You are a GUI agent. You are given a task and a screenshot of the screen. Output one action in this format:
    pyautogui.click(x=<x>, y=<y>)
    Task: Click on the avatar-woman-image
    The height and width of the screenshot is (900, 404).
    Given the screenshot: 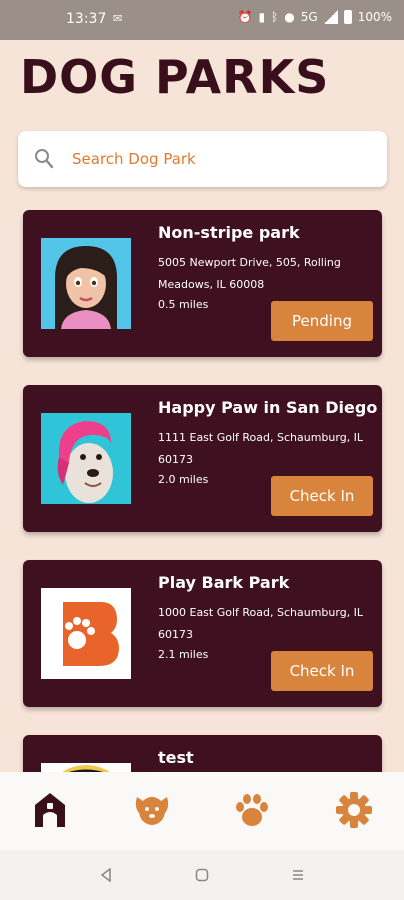 What is the action you would take?
    pyautogui.click(x=86, y=283)
    